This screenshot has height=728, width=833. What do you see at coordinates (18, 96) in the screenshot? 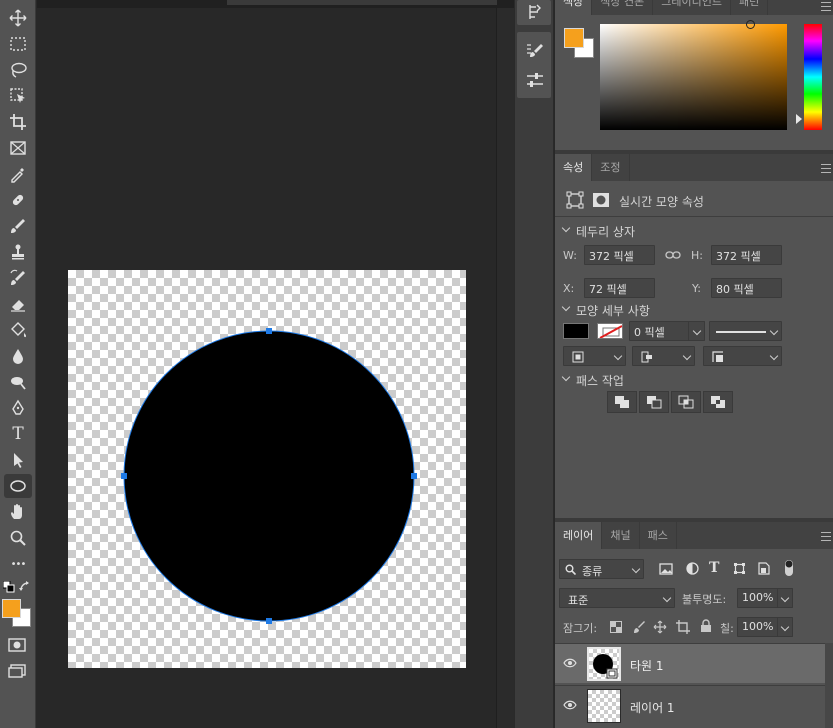
I see `object-selection-tool-icon` at bounding box center [18, 96].